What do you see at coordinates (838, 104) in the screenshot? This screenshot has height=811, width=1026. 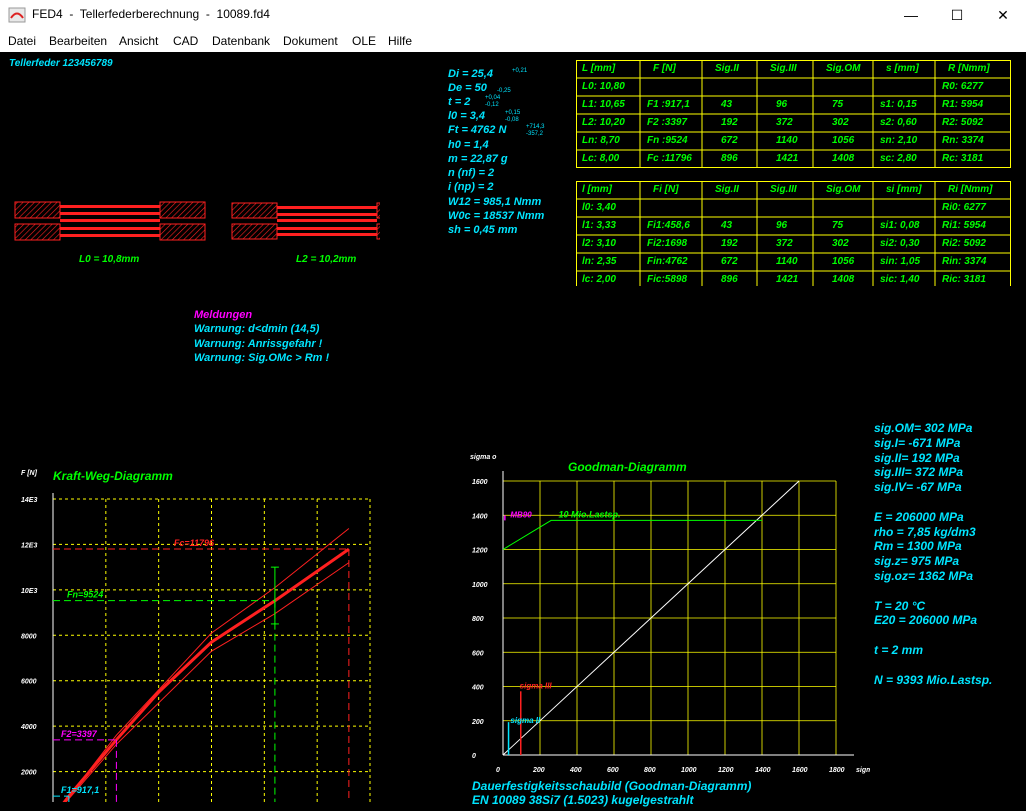 I see `table1-cell: 75` at bounding box center [838, 104].